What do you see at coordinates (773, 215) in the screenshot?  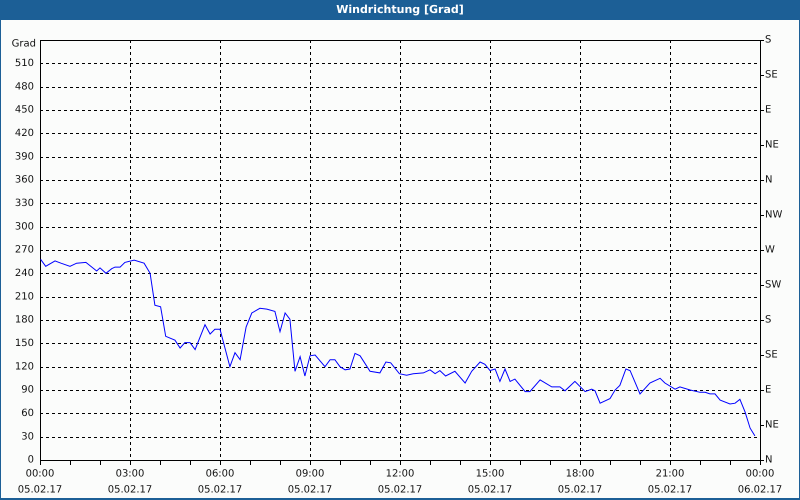 I see `direction-label: NW` at bounding box center [773, 215].